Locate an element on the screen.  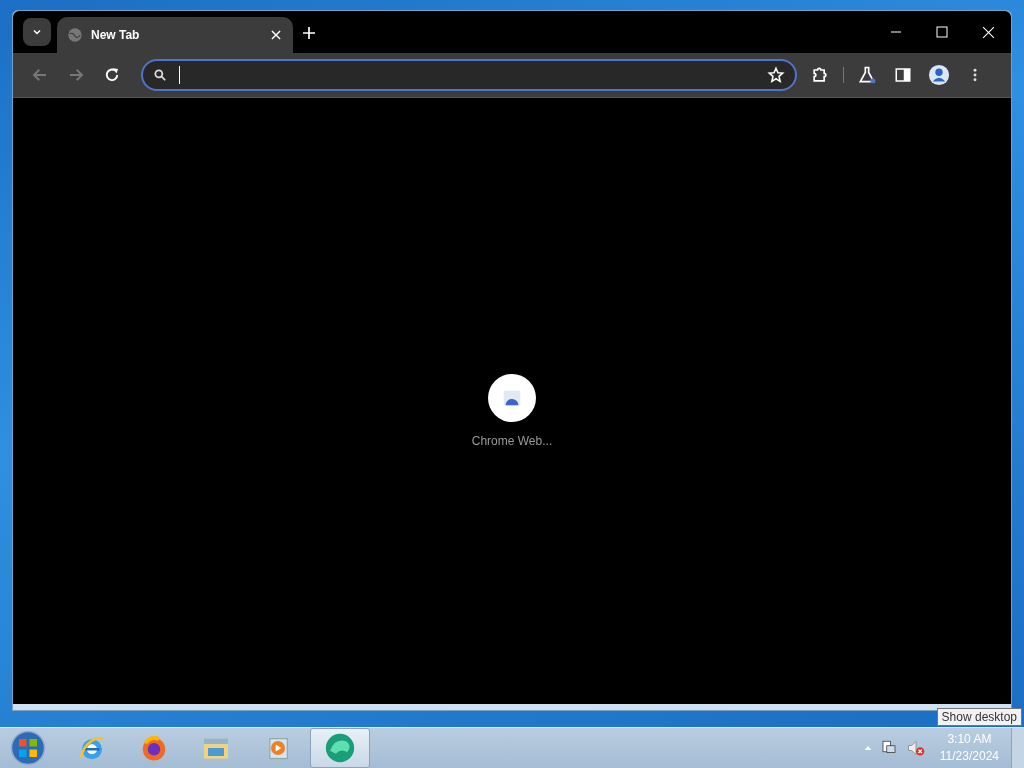
globe-icon is located at coordinates (75, 35).